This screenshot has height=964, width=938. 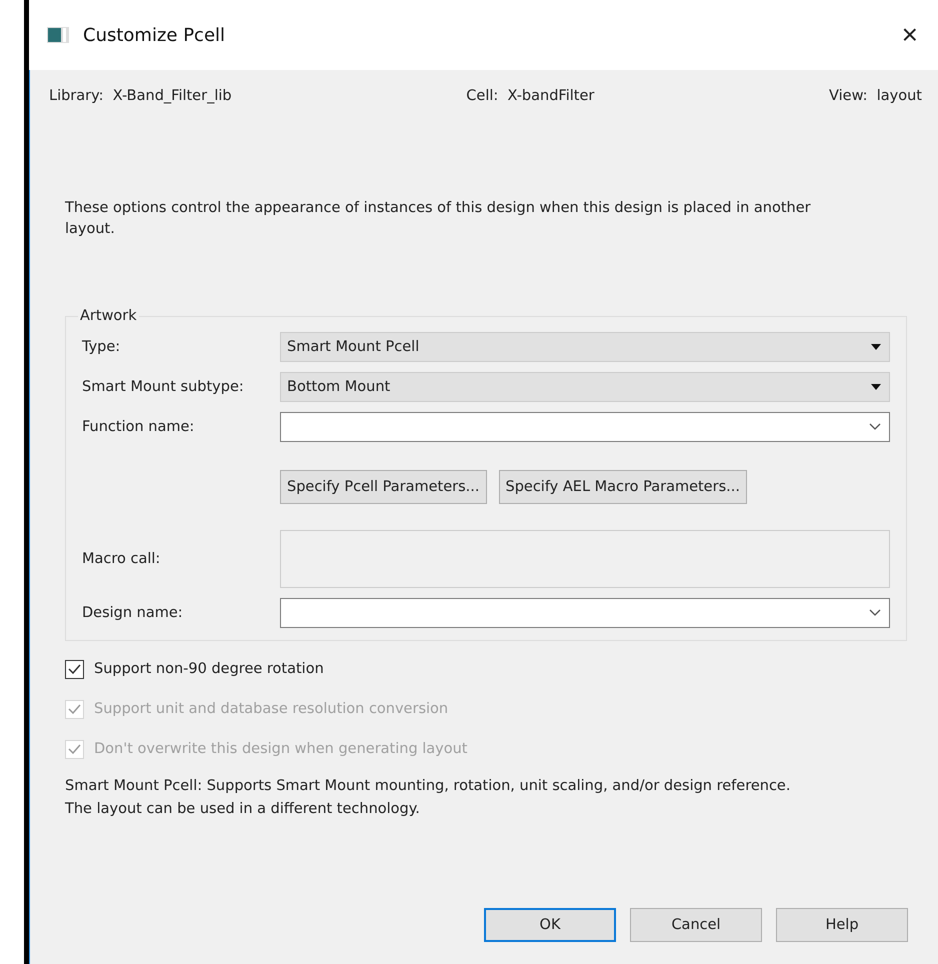 What do you see at coordinates (140, 96) in the screenshot?
I see `context-info: Library: X-Band_Filter_lib` at bounding box center [140, 96].